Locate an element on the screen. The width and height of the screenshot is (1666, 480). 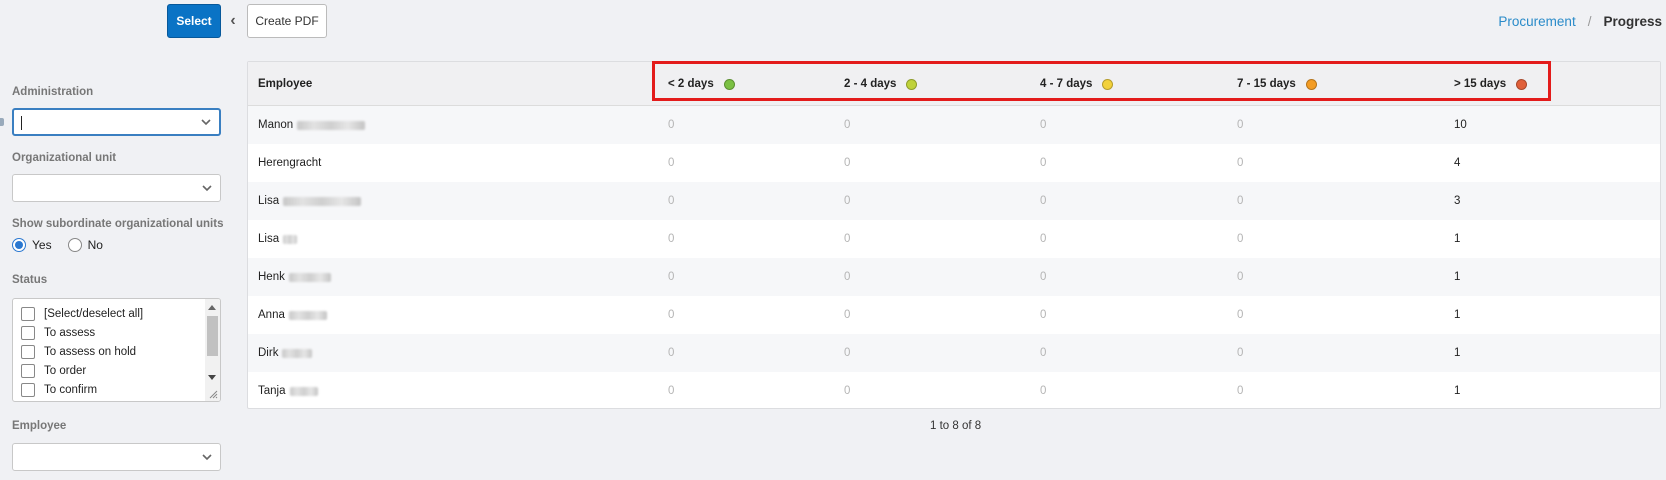
table-row: Lisa 0 0 0 0 3 is located at coordinates (954, 201).